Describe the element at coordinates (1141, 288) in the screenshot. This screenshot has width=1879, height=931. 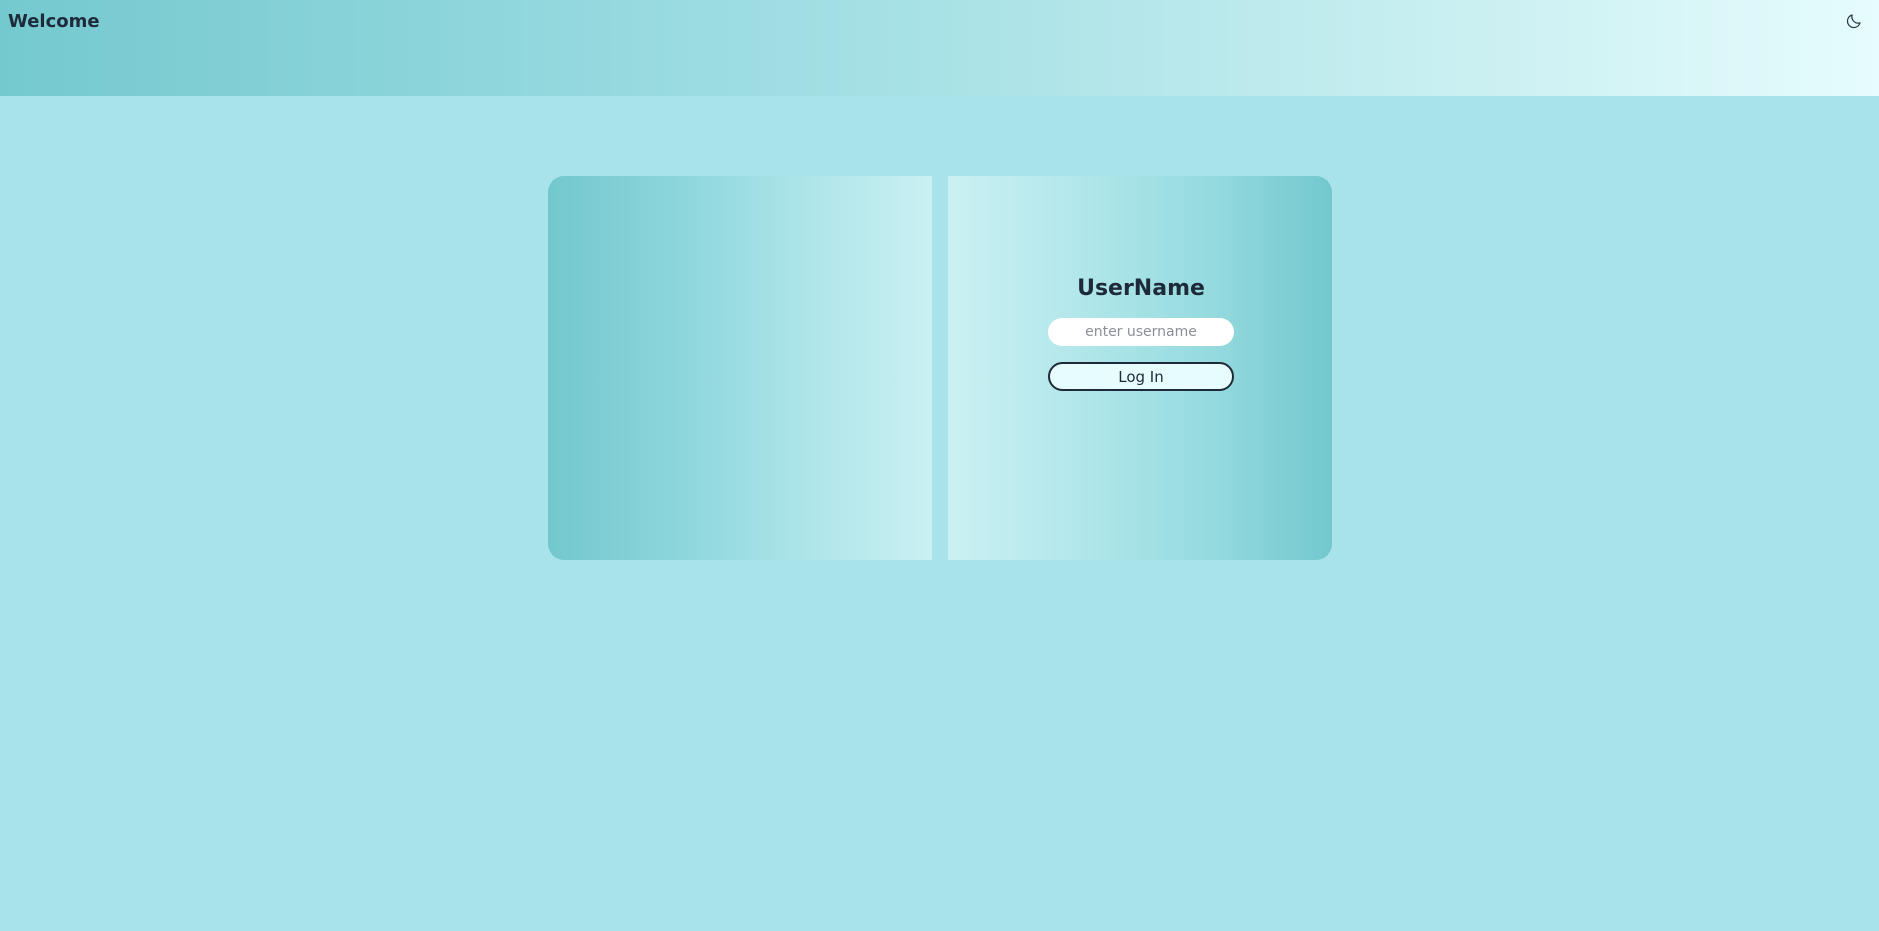
I see `form-title: UserName` at that location.